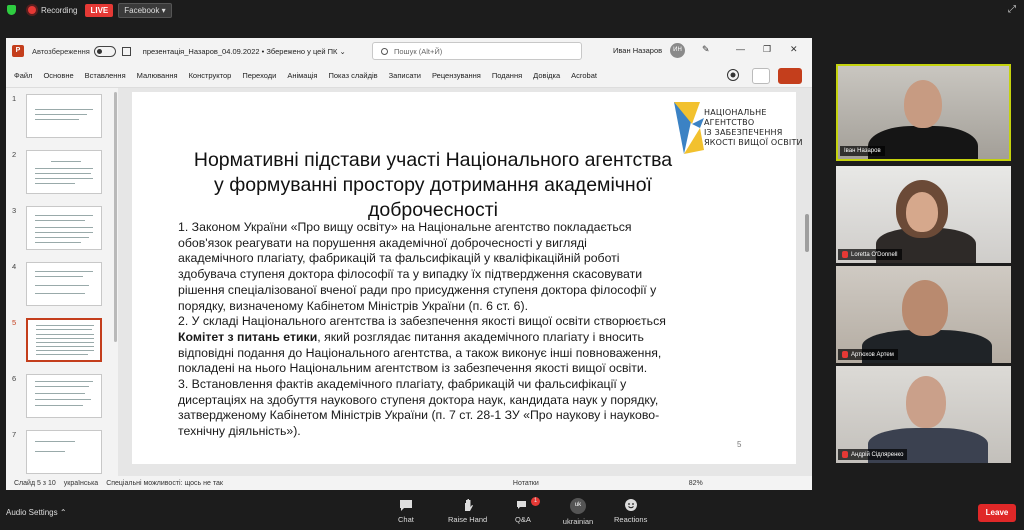  What do you see at coordinates (64, 340) in the screenshot?
I see `slide-thumbnail-active` at bounding box center [64, 340].